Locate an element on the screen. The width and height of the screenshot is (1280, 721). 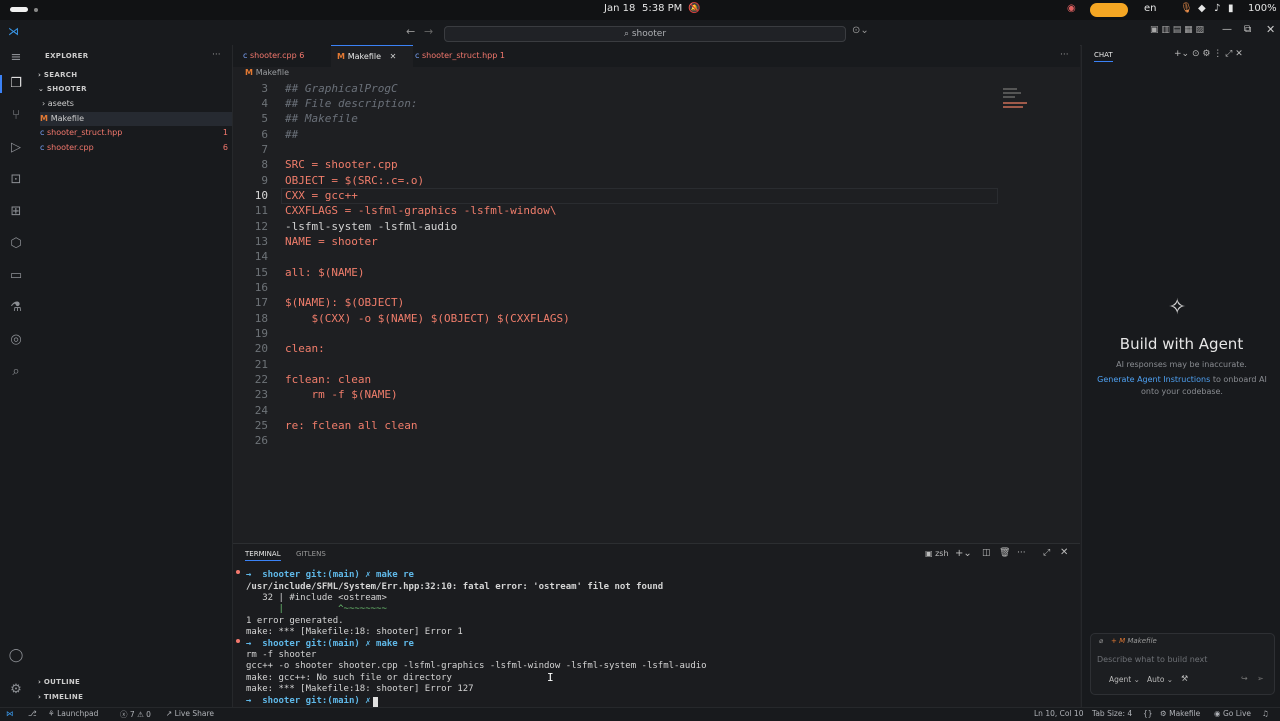
source-control-icon: ⑂ is located at coordinates (16, 116).